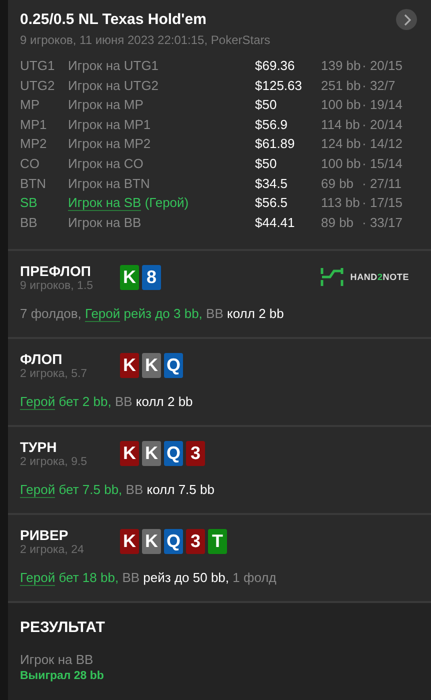  What do you see at coordinates (383, 164) in the screenshot?
I see `player-stats: · 15/14` at bounding box center [383, 164].